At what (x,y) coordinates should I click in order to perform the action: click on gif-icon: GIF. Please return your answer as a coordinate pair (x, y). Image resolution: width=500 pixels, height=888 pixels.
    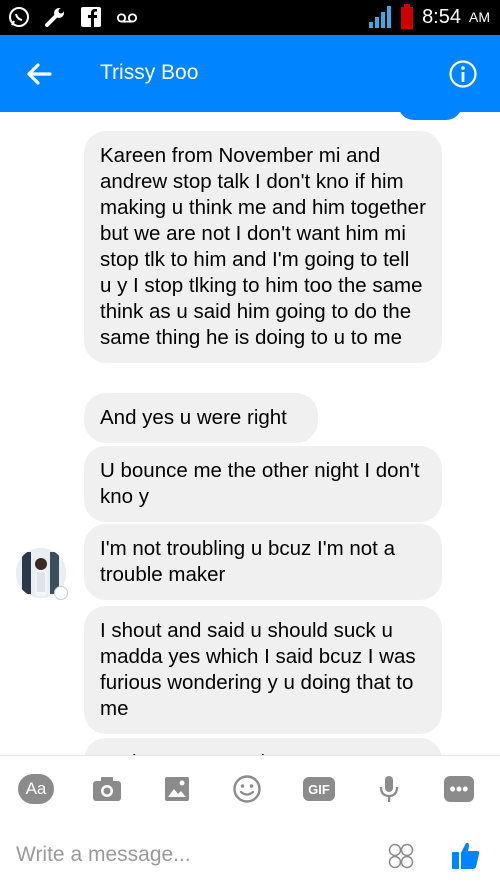
    Looking at the image, I should click on (319, 789).